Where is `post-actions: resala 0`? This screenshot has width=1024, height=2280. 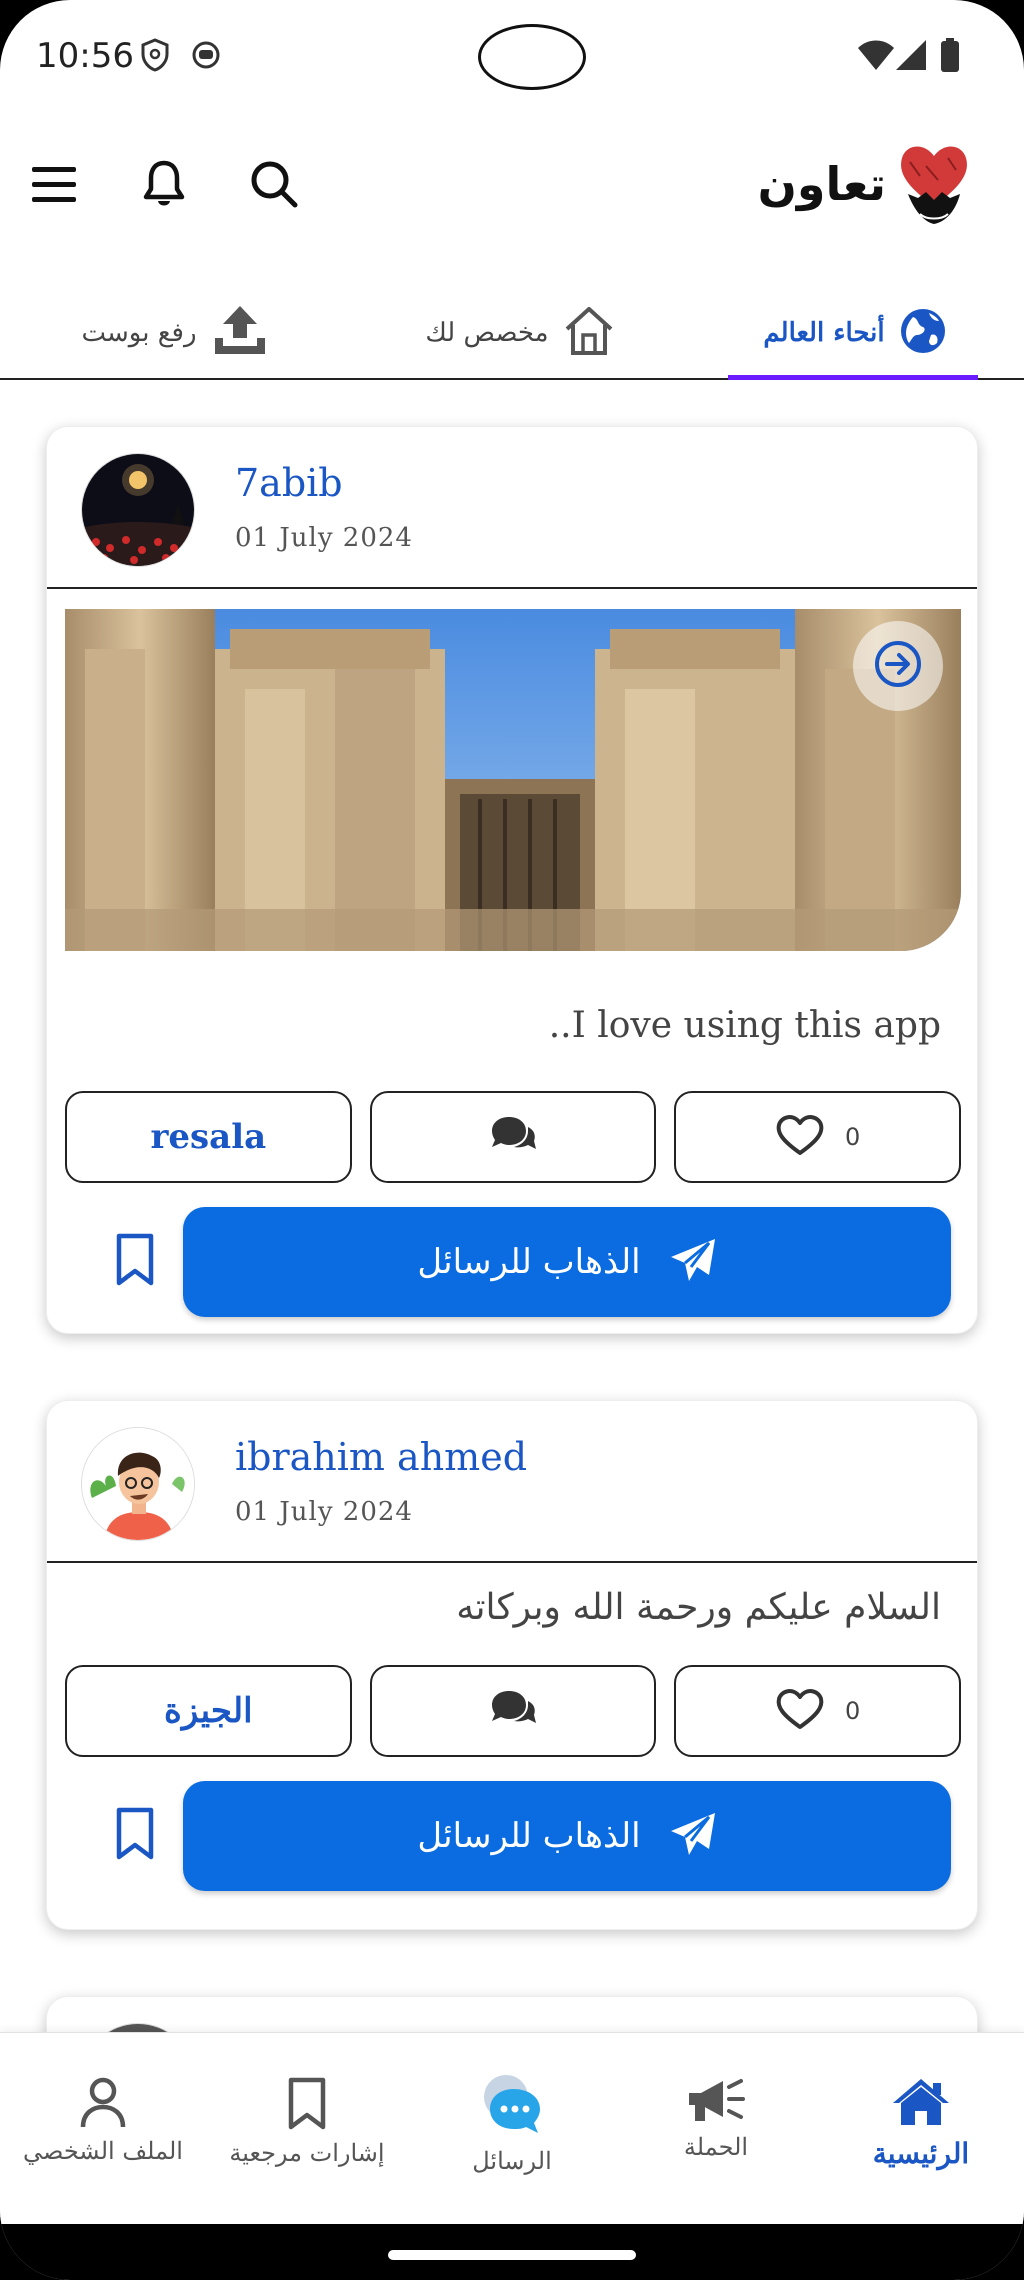 post-actions: resala 0 is located at coordinates (513, 1137).